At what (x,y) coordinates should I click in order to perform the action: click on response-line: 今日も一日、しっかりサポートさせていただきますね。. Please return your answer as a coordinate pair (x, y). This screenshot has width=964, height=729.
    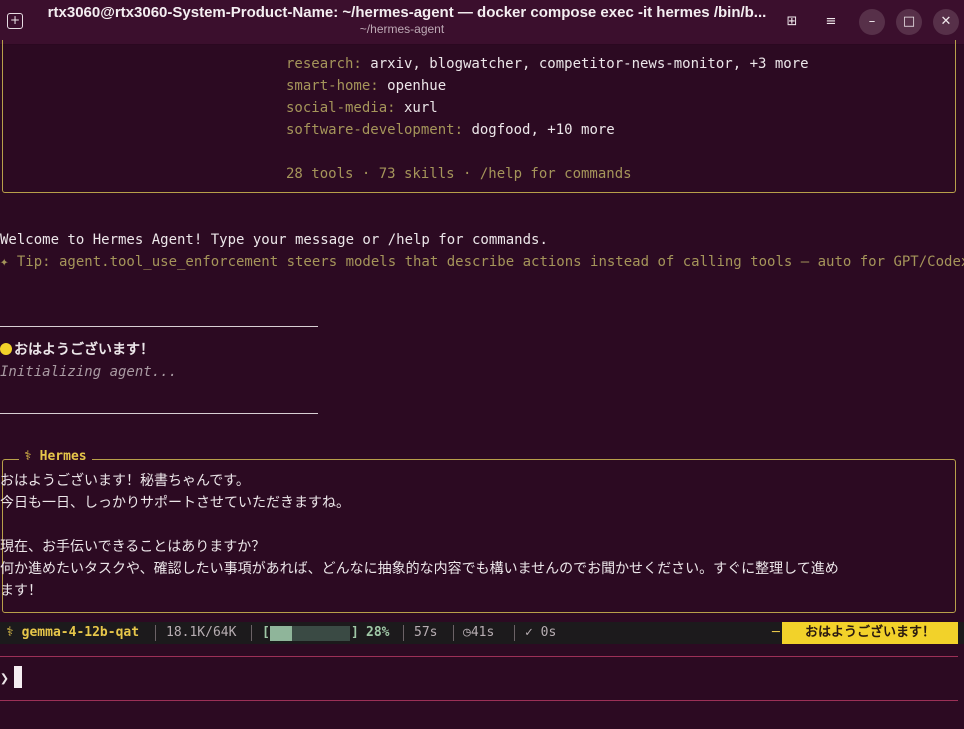
    Looking at the image, I should click on (175, 503).